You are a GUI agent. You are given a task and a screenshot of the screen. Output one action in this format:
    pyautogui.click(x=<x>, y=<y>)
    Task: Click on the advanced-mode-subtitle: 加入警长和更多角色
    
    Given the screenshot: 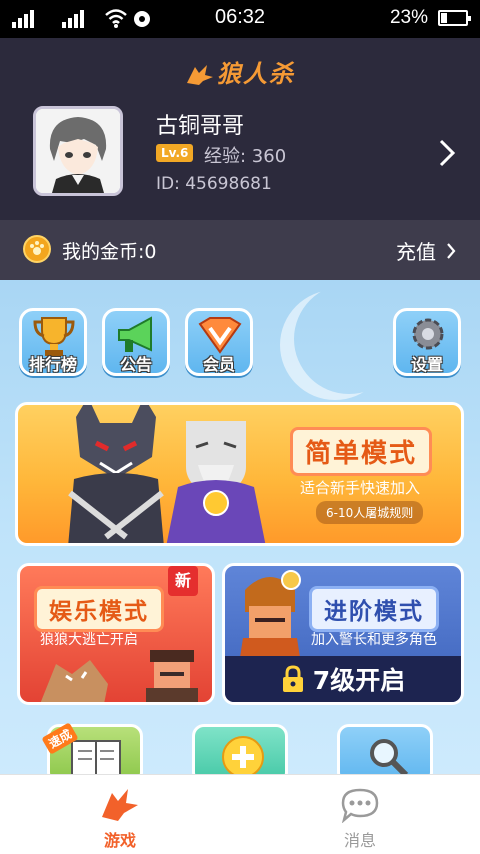 What is the action you would take?
    pyautogui.click(x=374, y=640)
    